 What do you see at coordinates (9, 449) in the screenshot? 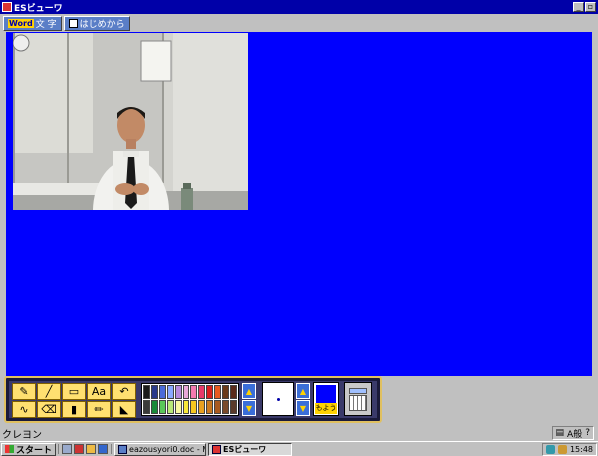
I see `windows-logo-icon` at bounding box center [9, 449].